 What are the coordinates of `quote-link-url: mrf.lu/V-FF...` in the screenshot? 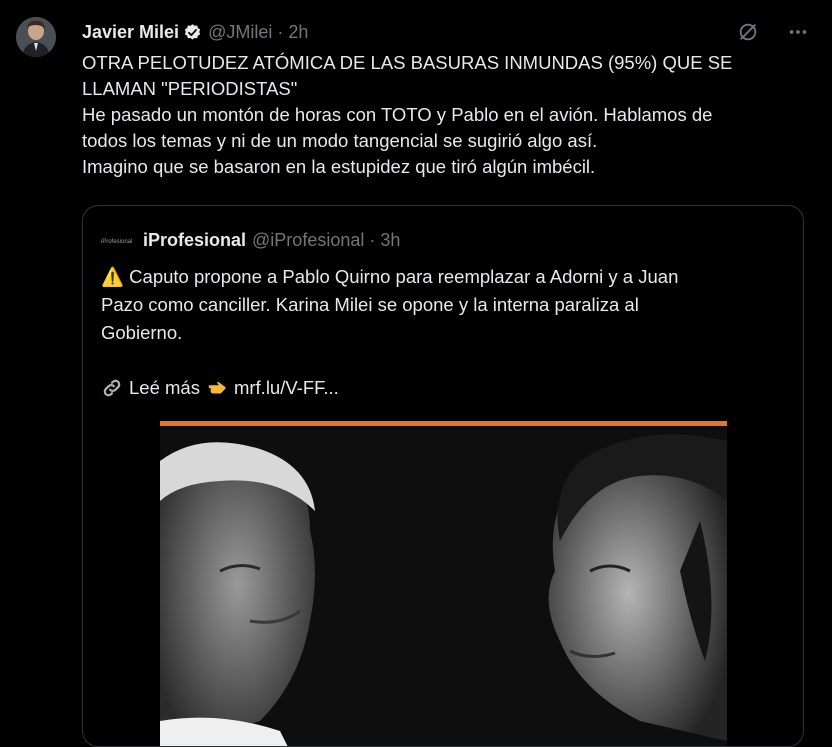 It's located at (286, 388).